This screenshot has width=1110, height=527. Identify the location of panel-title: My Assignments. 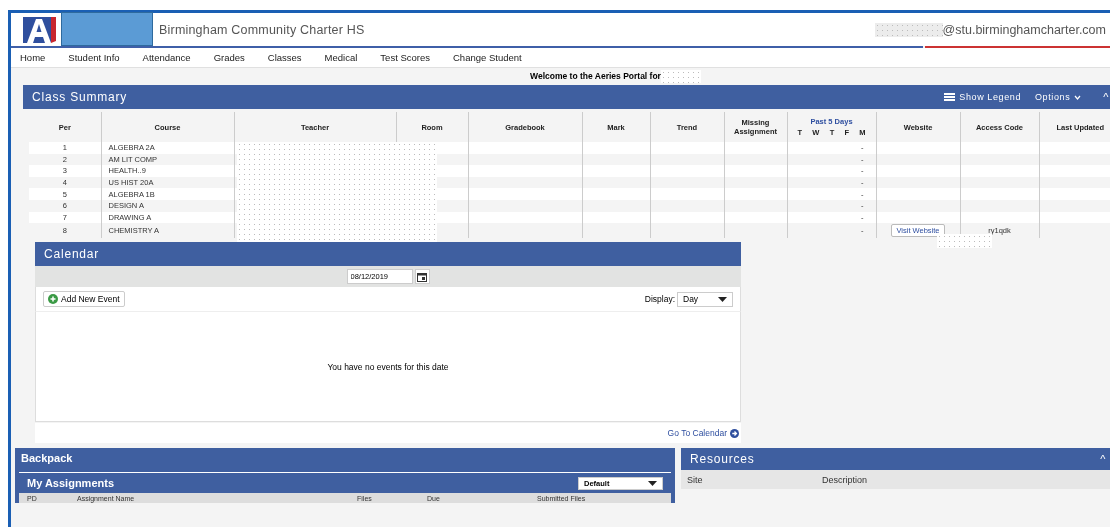
(70, 483).